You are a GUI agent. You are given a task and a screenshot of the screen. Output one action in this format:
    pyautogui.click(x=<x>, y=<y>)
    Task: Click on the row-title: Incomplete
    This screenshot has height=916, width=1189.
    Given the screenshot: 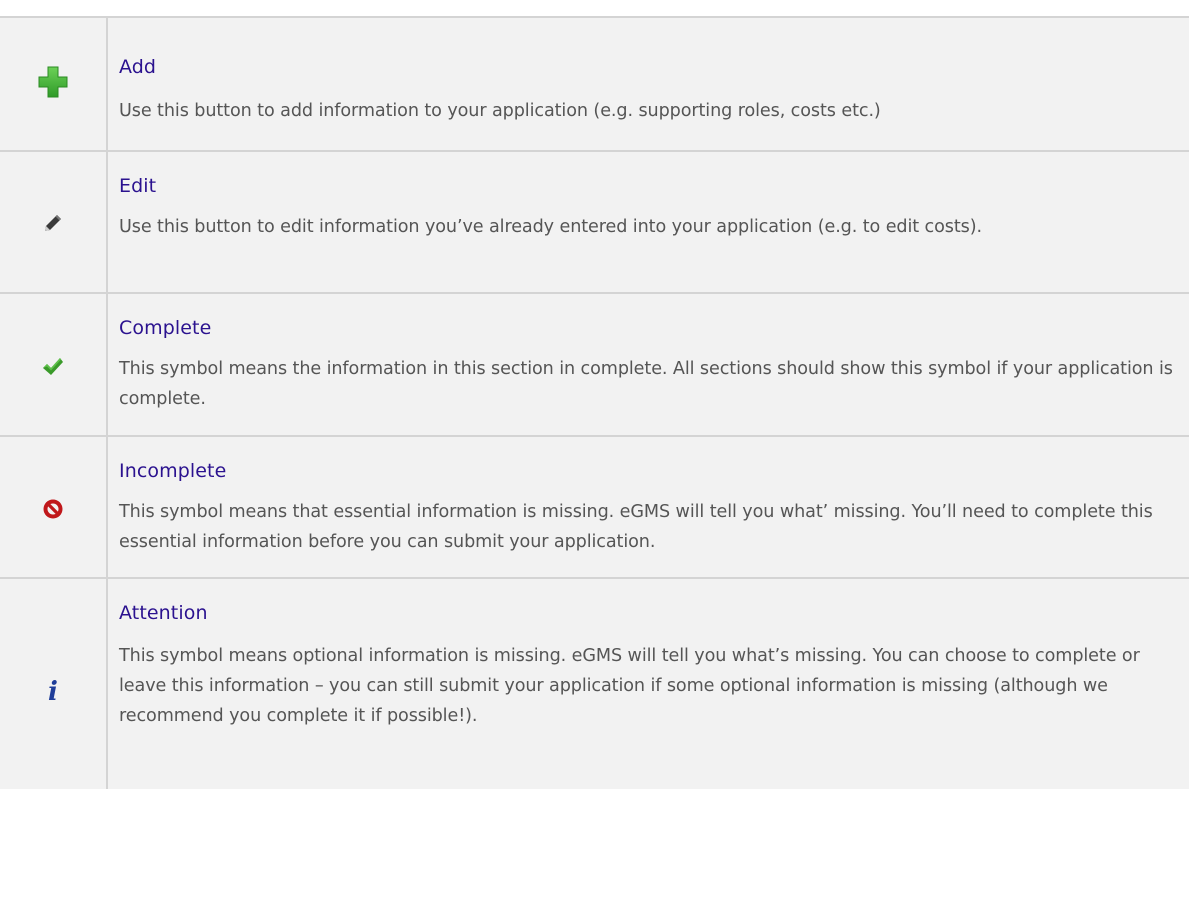 What is the action you would take?
    pyautogui.click(x=173, y=471)
    